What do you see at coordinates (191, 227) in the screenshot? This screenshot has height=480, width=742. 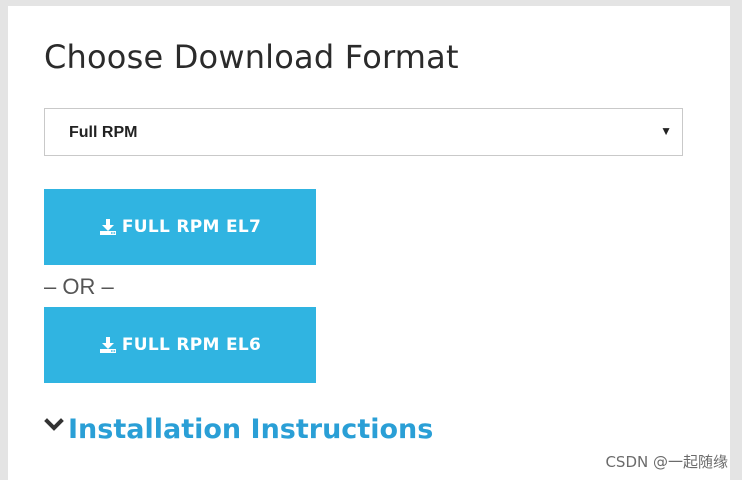 I see `download-button-label: FULL RPM EL7` at bounding box center [191, 227].